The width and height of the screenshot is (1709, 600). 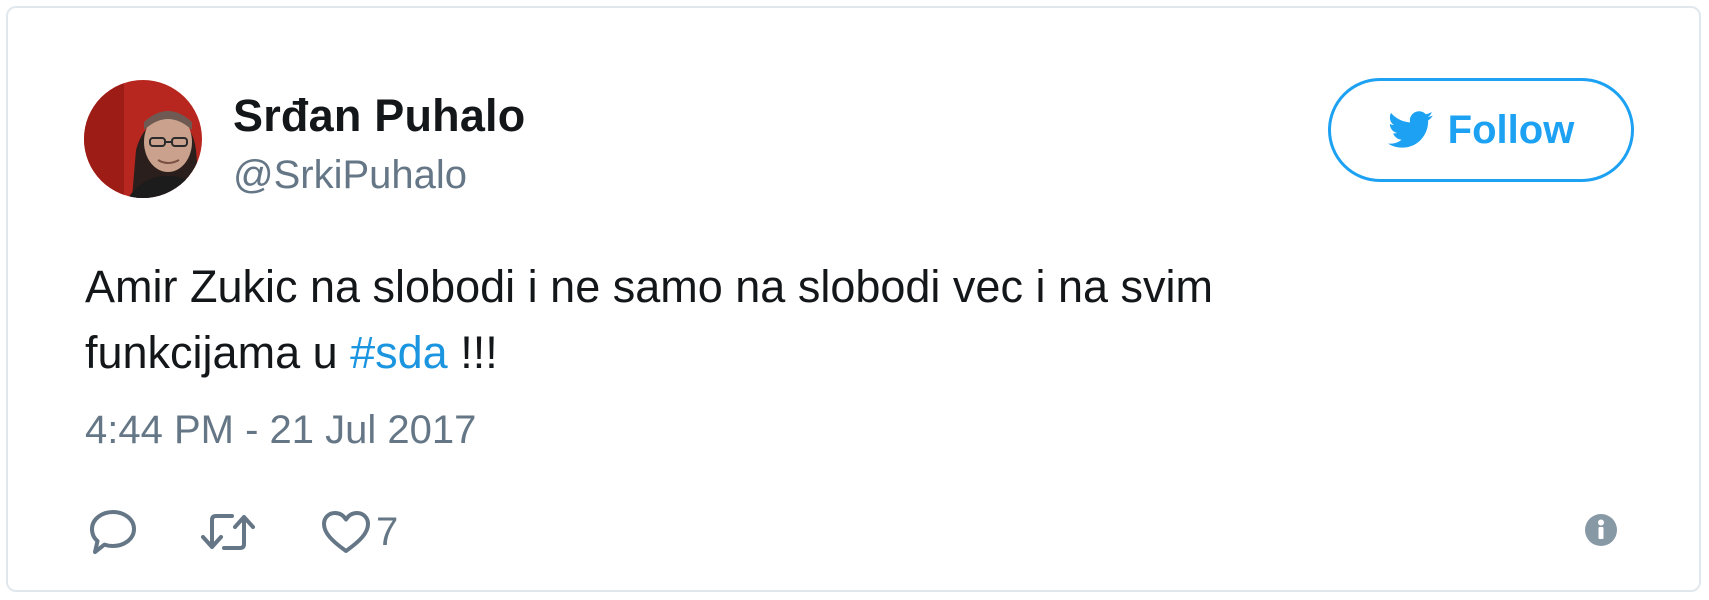 I want to click on tweet-text-line-2-prefix: funkcijama u, so click(x=218, y=352).